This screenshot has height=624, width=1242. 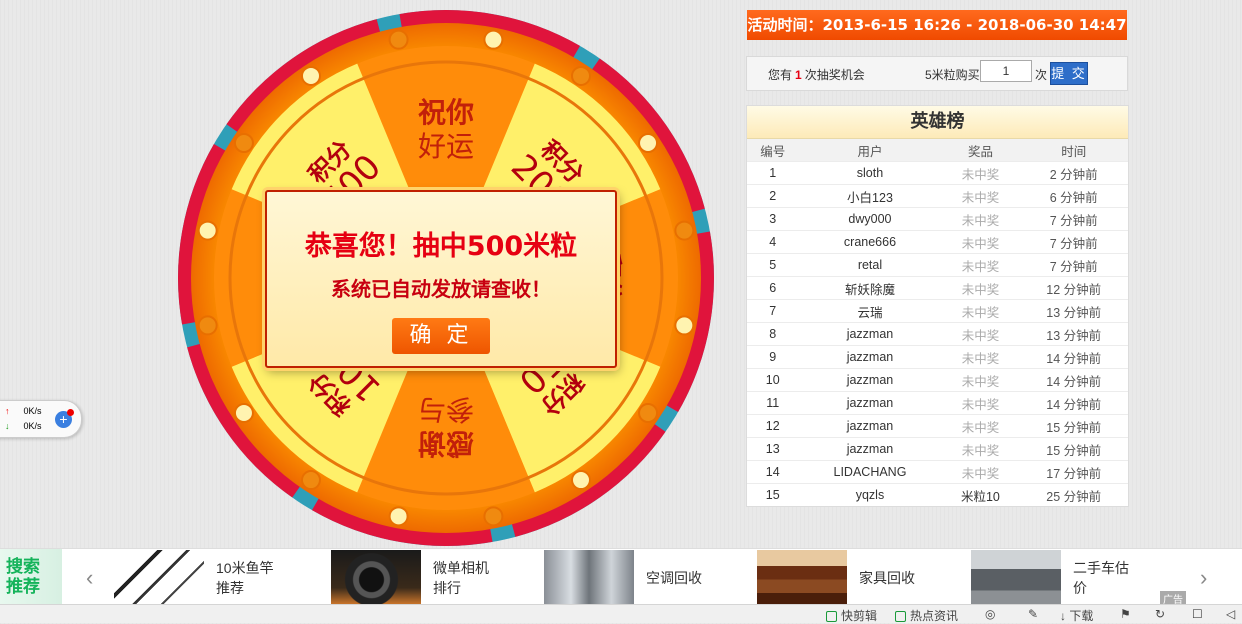 I want to click on upload-speed: 0K/s, so click(x=32, y=411).